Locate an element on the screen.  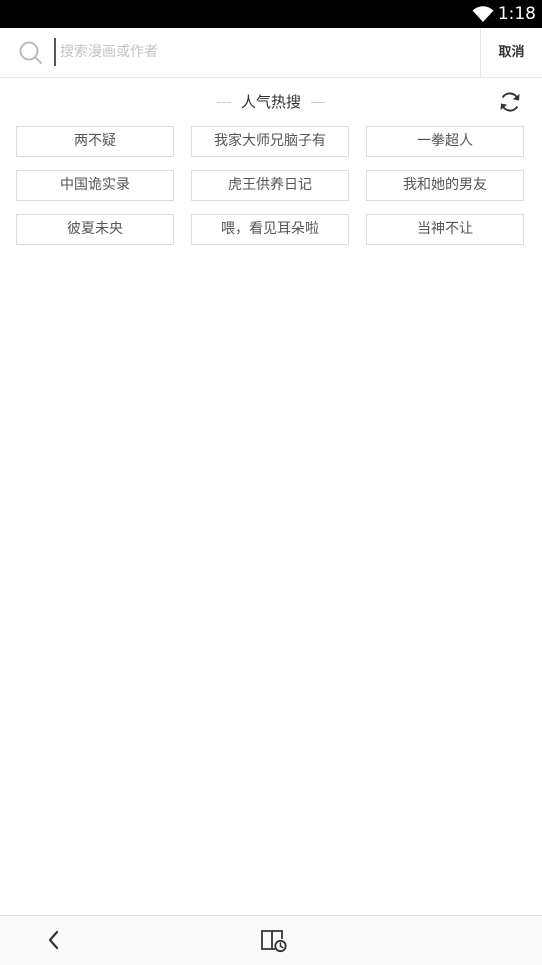
hot-search-header: 人气热搜 is located at coordinates (271, 102).